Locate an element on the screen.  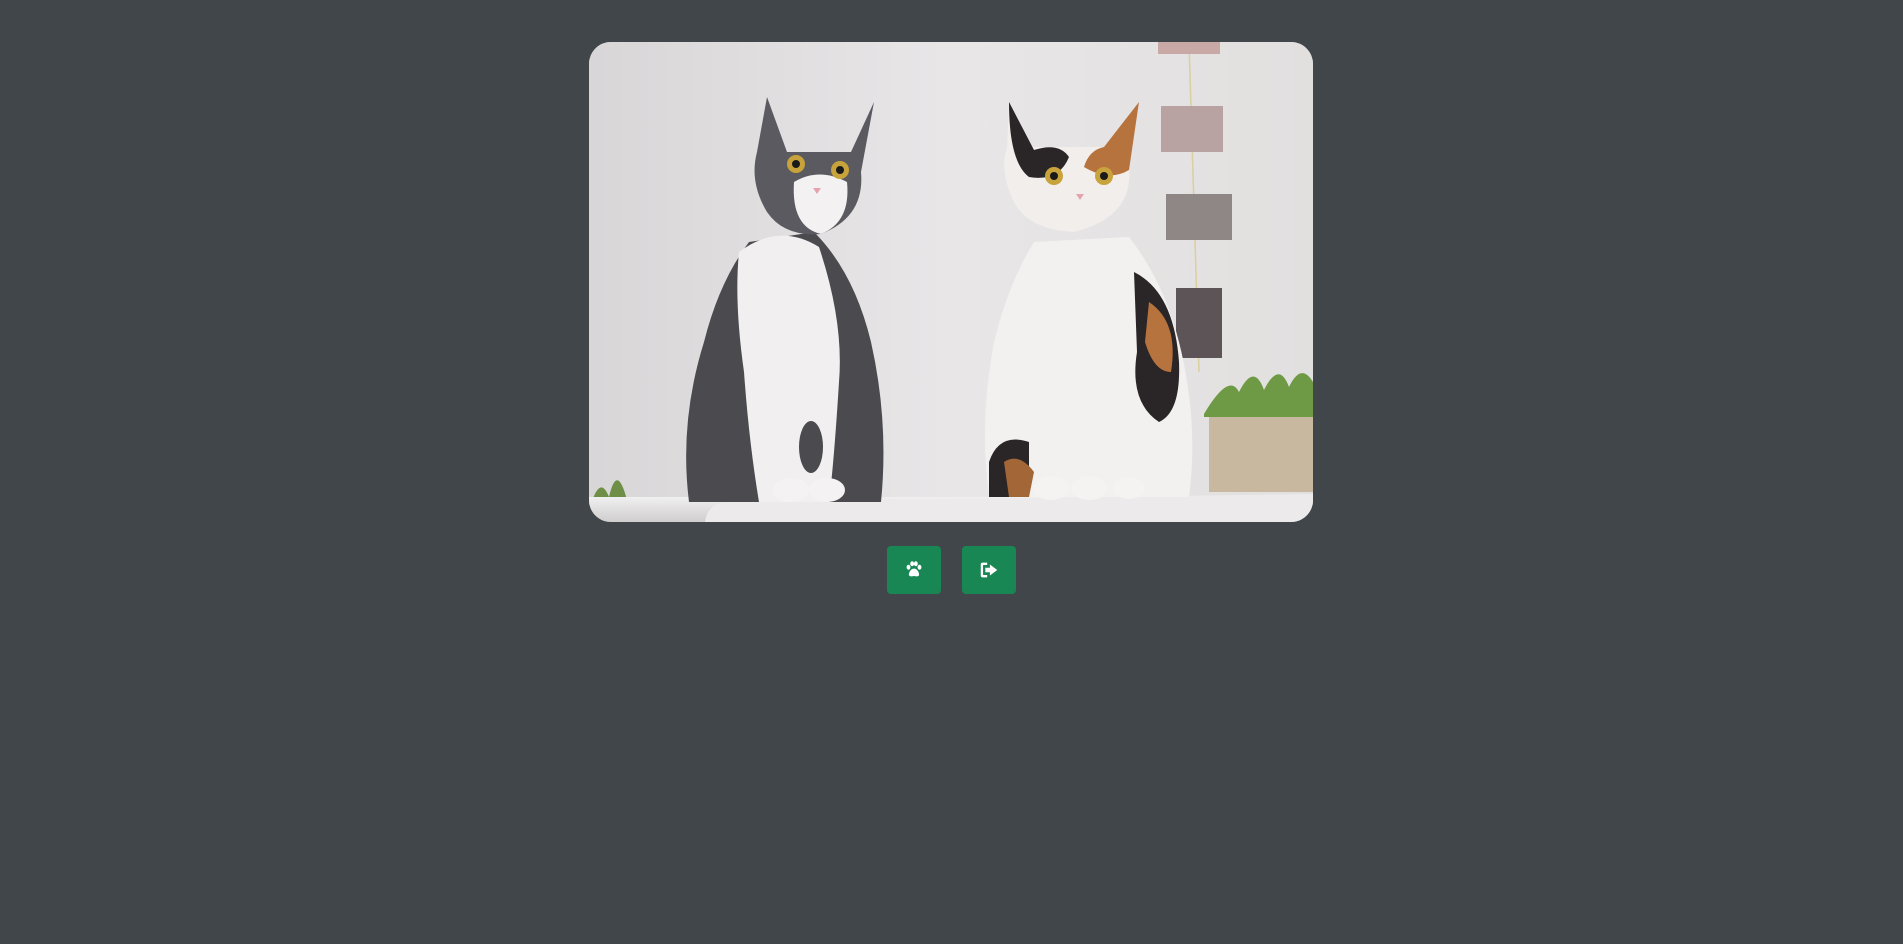
sign-out-button is located at coordinates (989, 570).